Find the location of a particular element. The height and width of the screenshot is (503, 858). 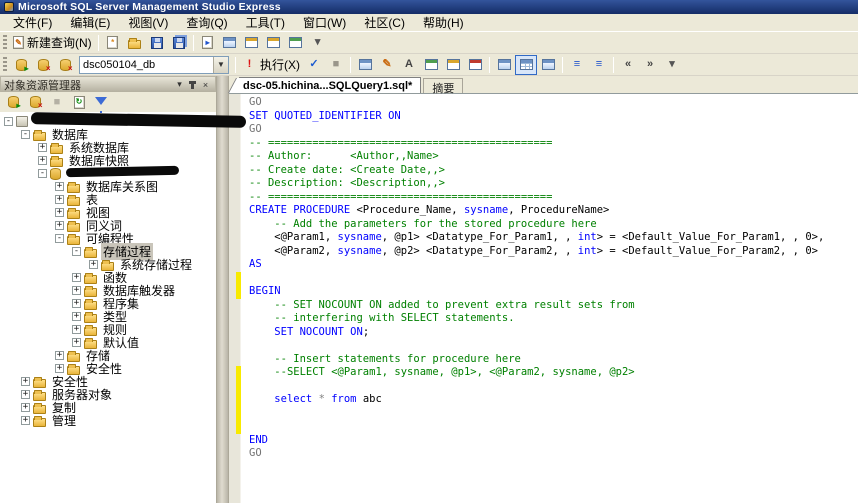

design-query-button: ✎ is located at coordinates (387, 65).